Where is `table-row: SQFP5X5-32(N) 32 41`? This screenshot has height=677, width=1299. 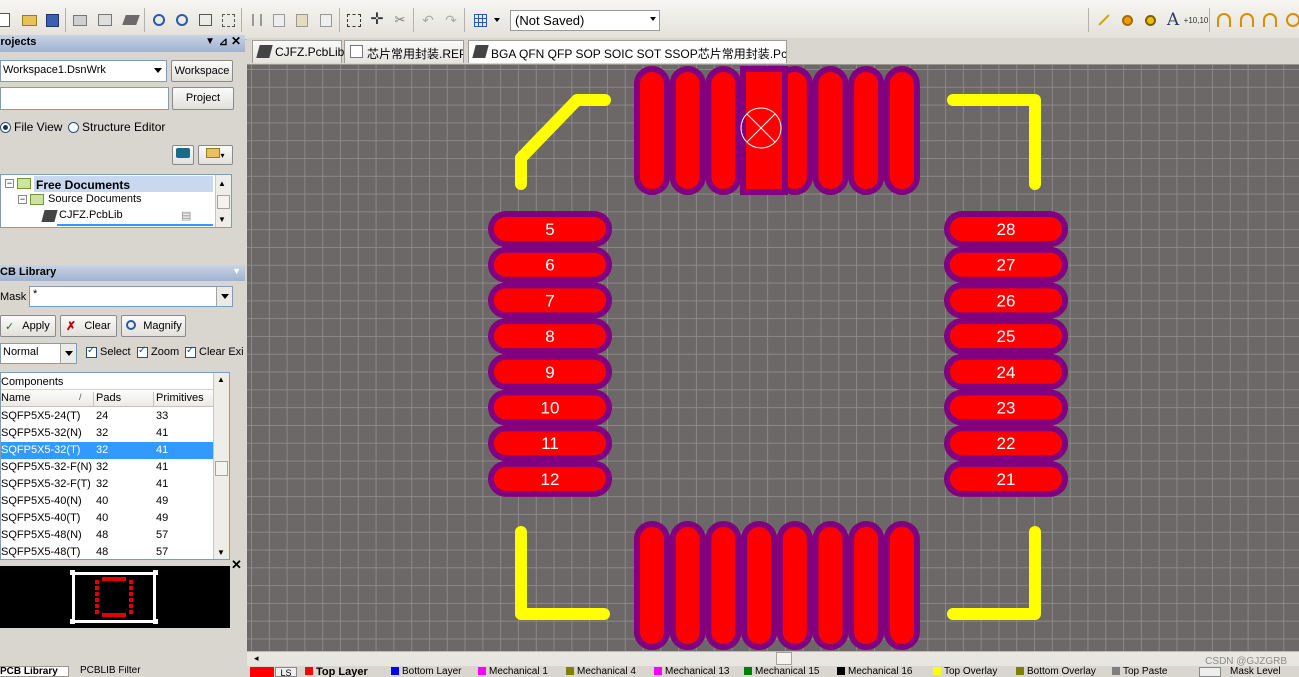
table-row: SQFP5X5-32(N) 32 41 is located at coordinates (107, 433).